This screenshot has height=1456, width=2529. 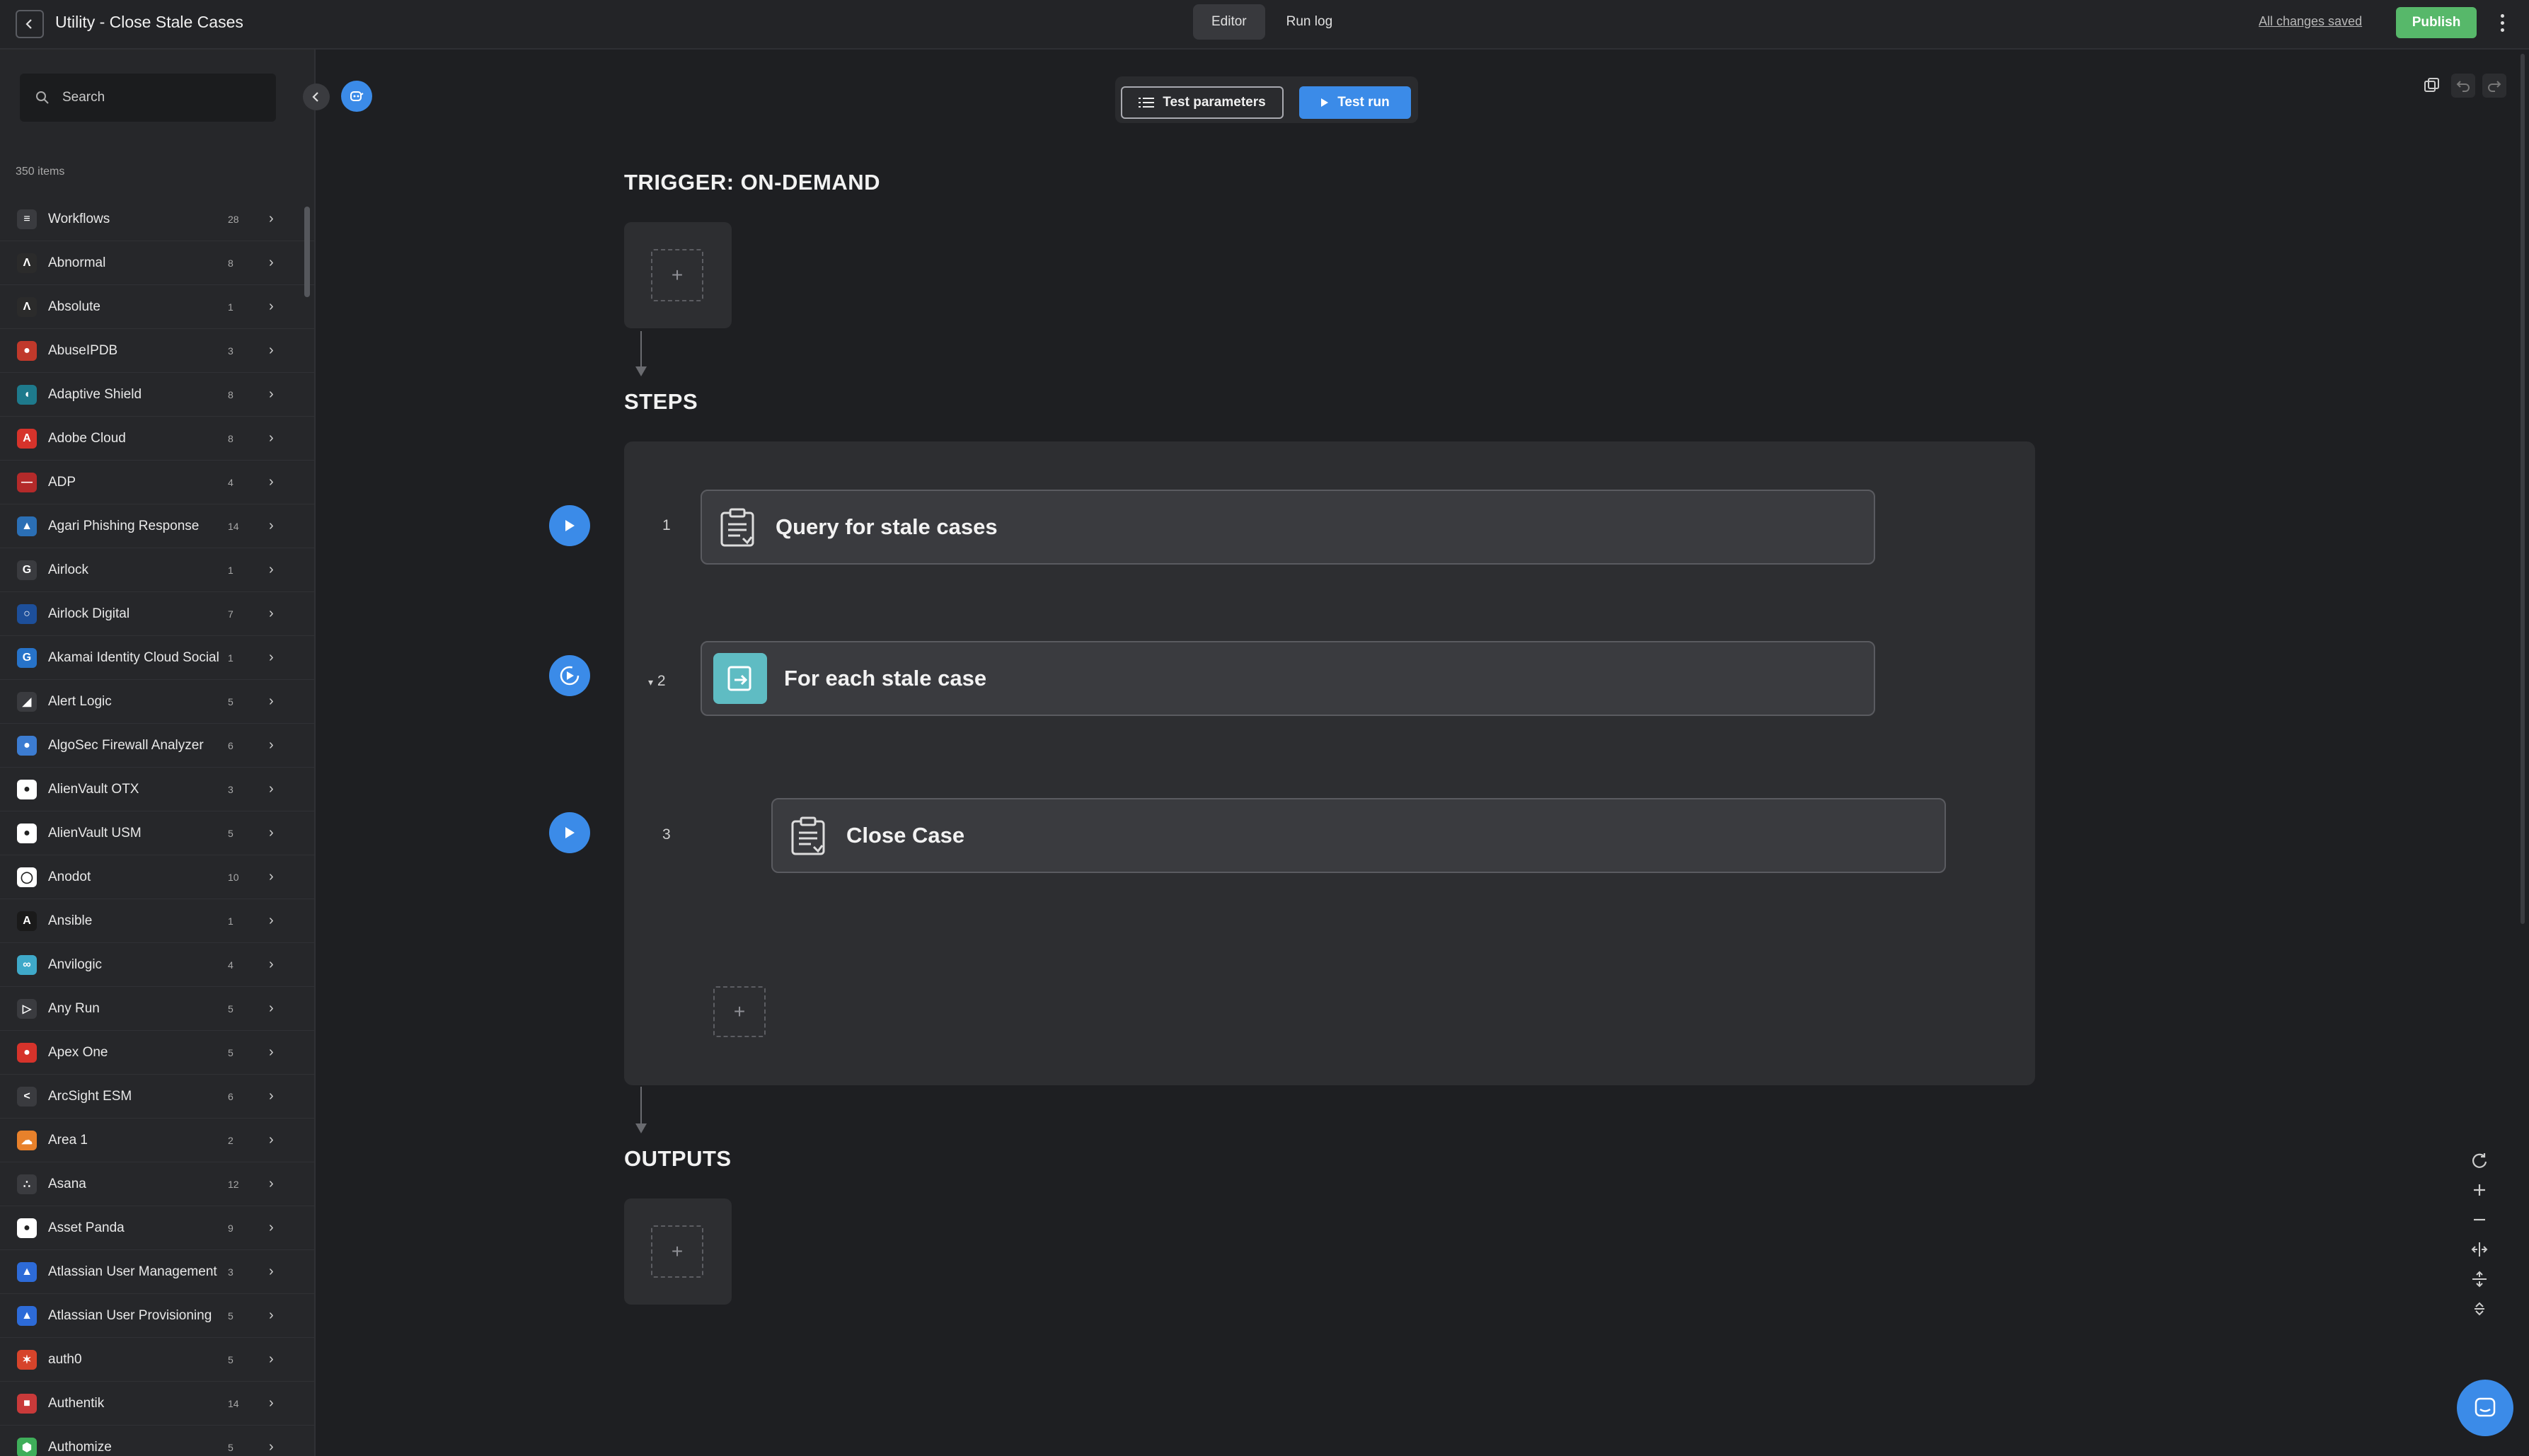 I want to click on expand-vertical-icon, so click(x=2479, y=1309).